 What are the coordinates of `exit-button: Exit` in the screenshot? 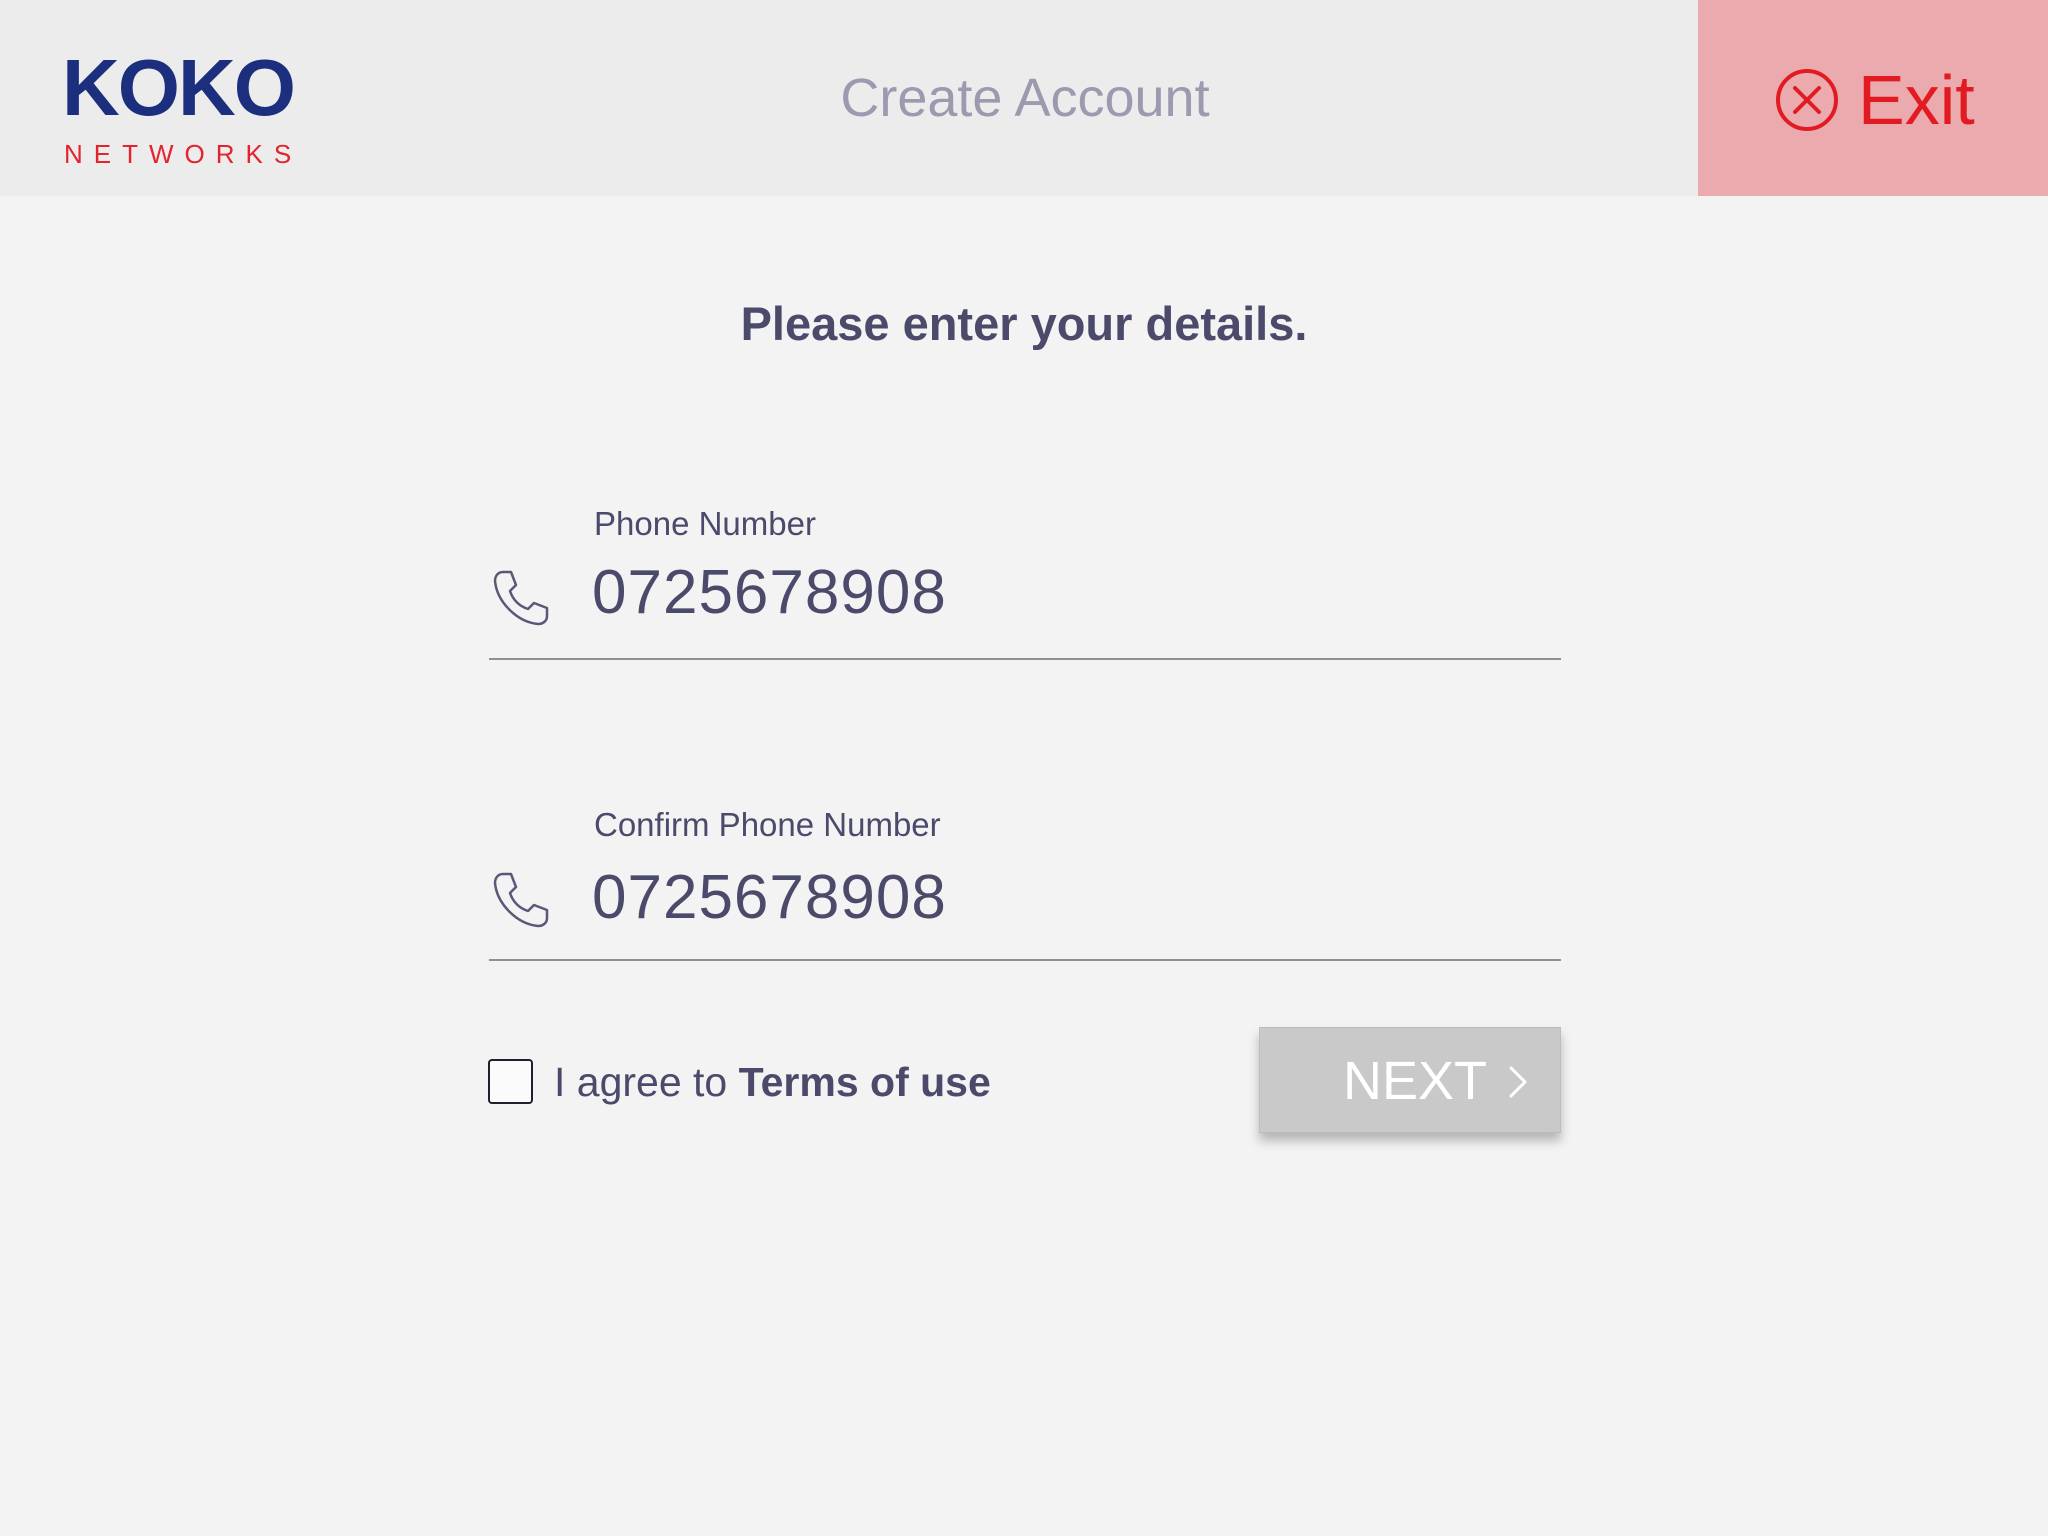 It's located at (1873, 98).